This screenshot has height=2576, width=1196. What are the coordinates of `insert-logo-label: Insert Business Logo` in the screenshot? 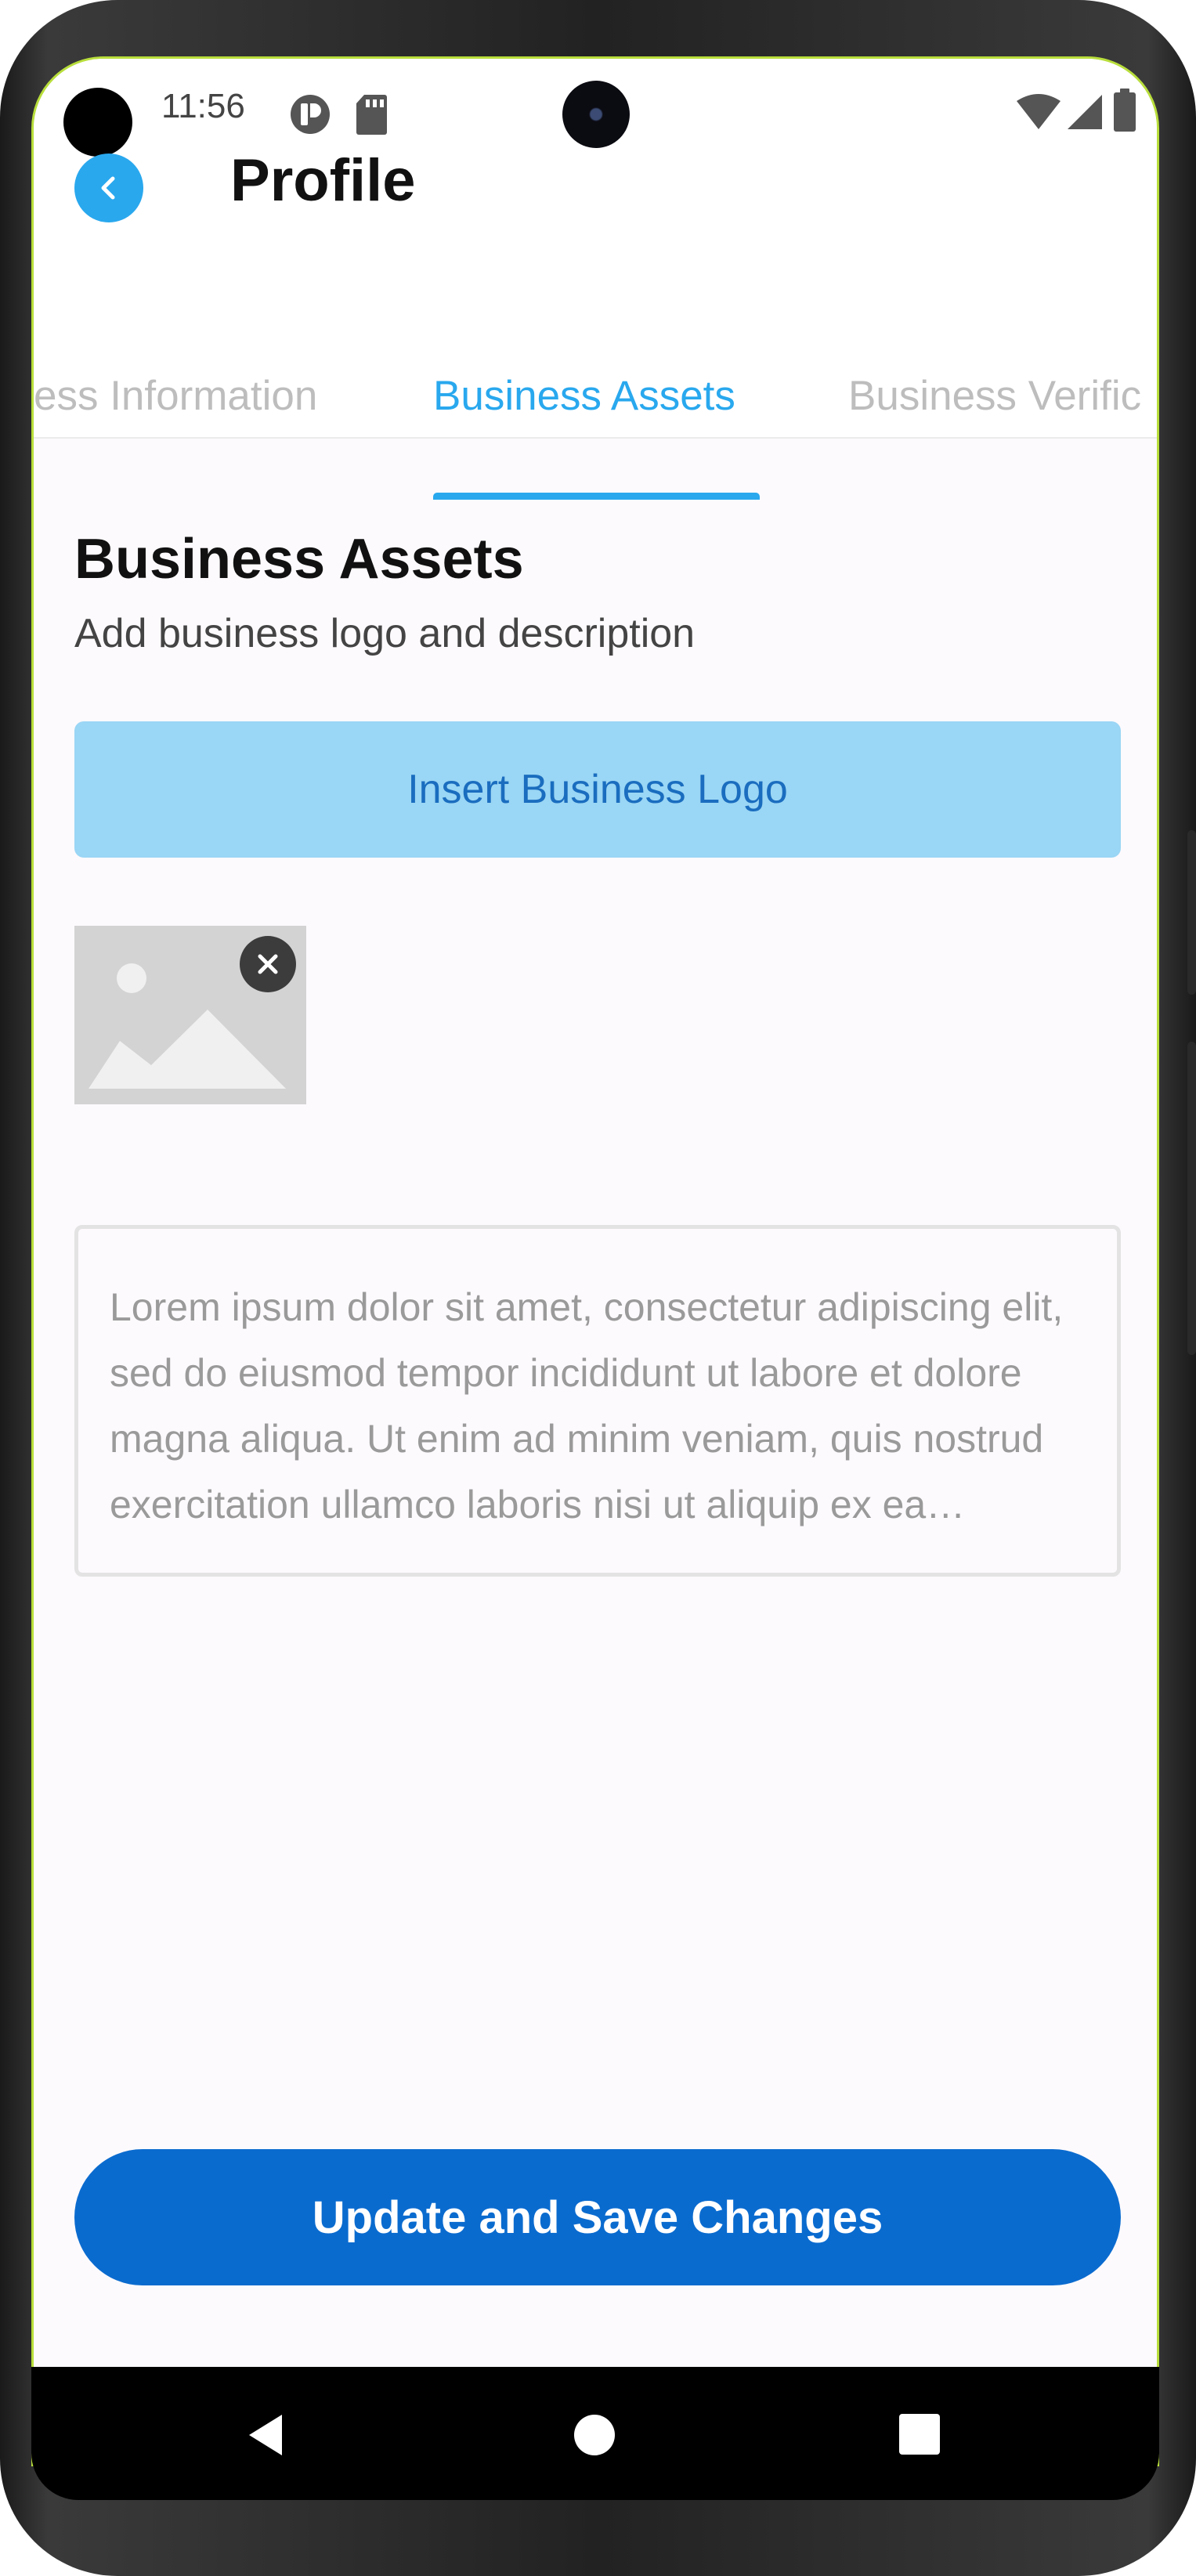 It's located at (597, 789).